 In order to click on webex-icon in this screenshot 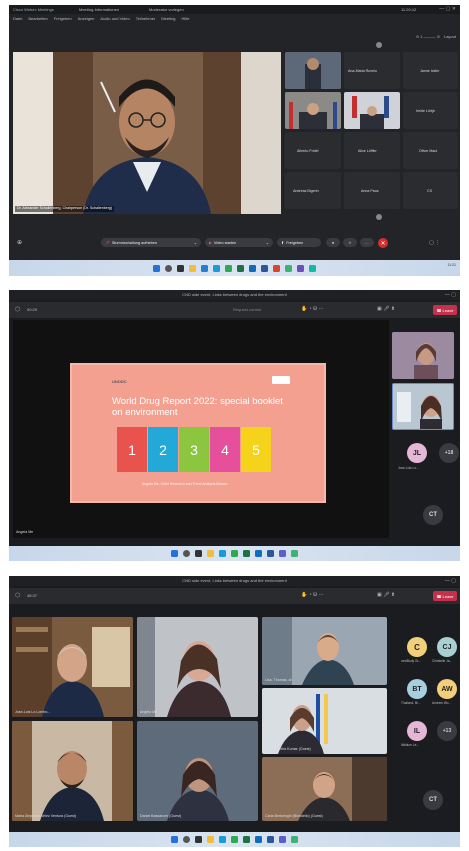, I will do `click(312, 268)`.